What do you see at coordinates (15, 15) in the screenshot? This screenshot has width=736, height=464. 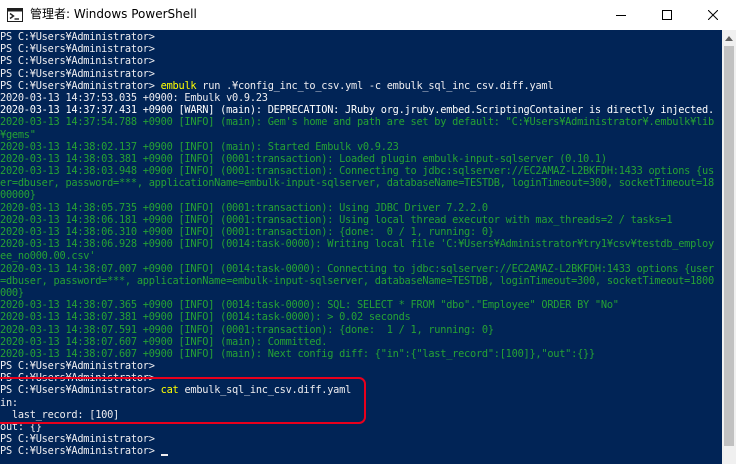 I see `powershell-icon` at bounding box center [15, 15].